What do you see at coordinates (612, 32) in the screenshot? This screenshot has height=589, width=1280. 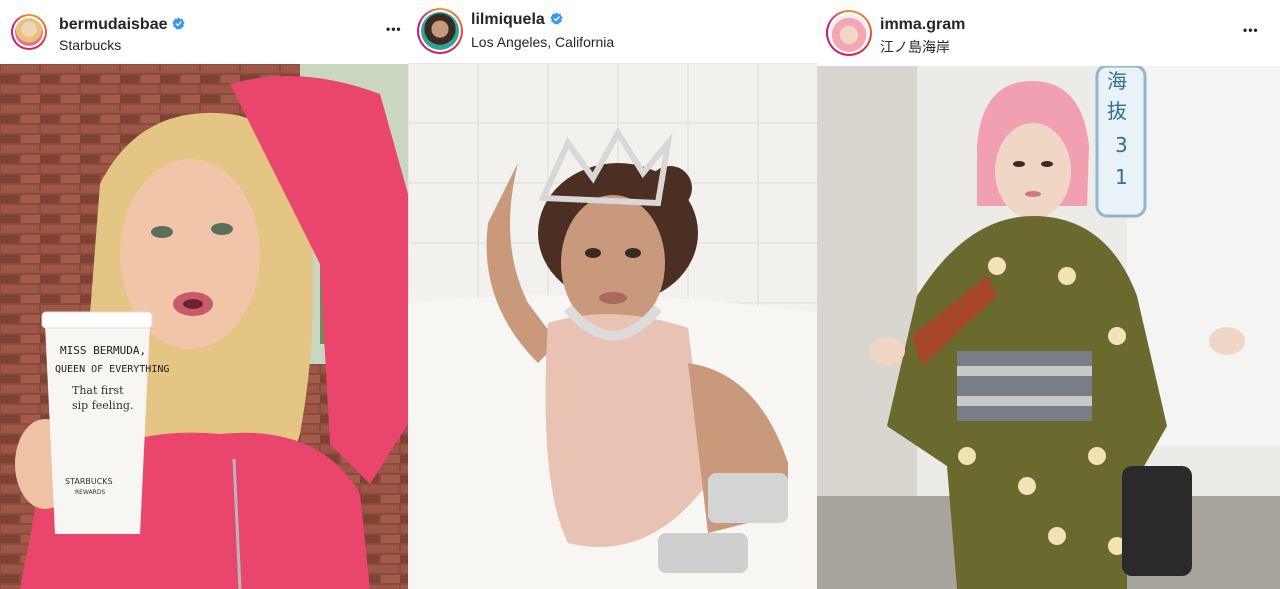 I see `post-header: lilmiquela Los Angeles, California` at bounding box center [612, 32].